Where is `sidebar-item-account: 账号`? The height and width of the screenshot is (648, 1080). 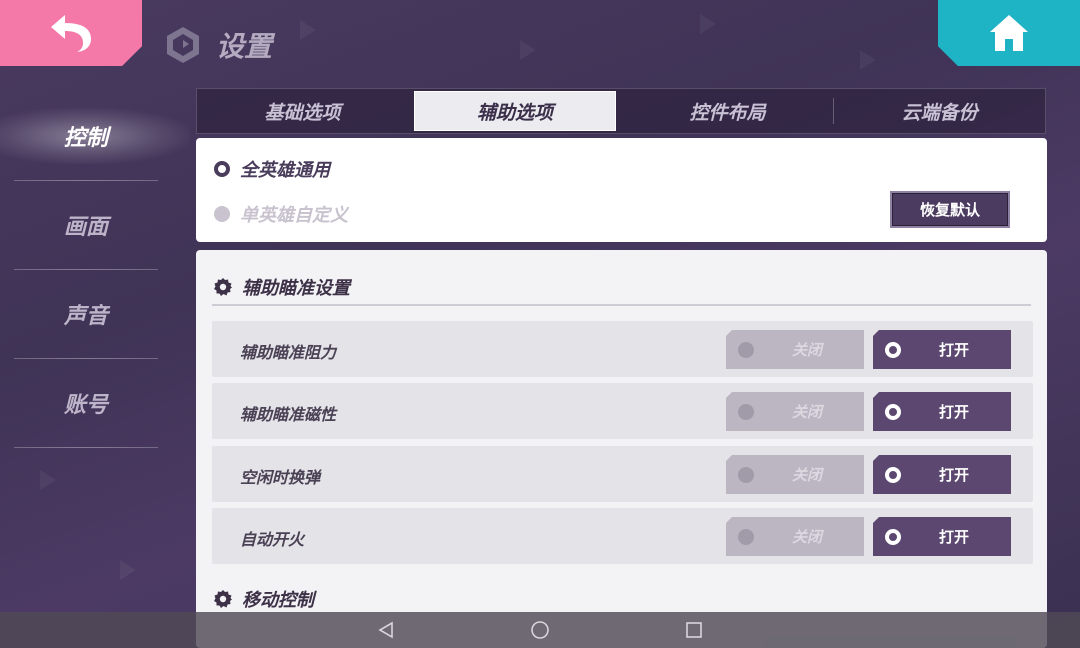 sidebar-item-account: 账号 is located at coordinates (86, 403).